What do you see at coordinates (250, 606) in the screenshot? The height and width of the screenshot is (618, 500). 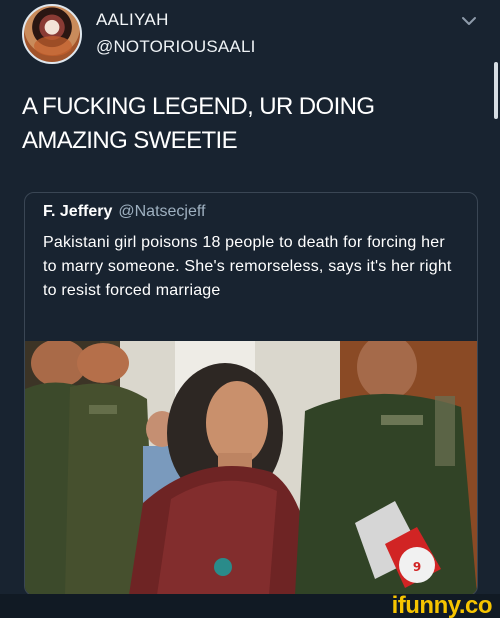 I see `watermark-footer: ifunny.co` at bounding box center [250, 606].